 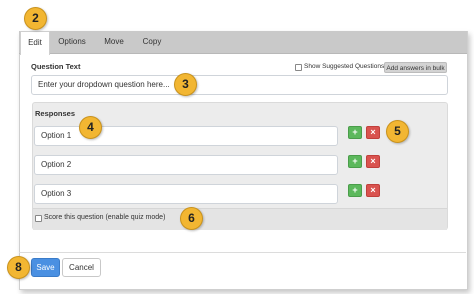 What do you see at coordinates (186, 165) in the screenshot?
I see `response-option-2-input: Option 2` at bounding box center [186, 165].